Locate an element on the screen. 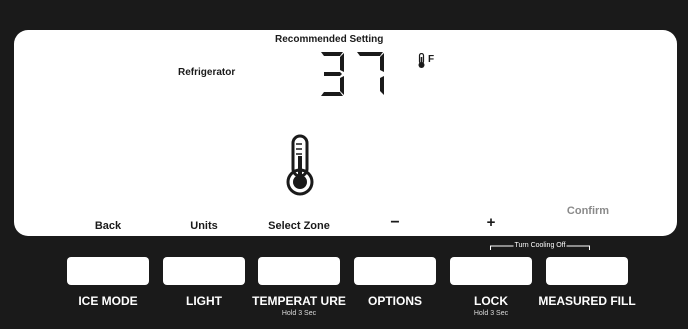  temperature-digits is located at coordinates (352, 74).